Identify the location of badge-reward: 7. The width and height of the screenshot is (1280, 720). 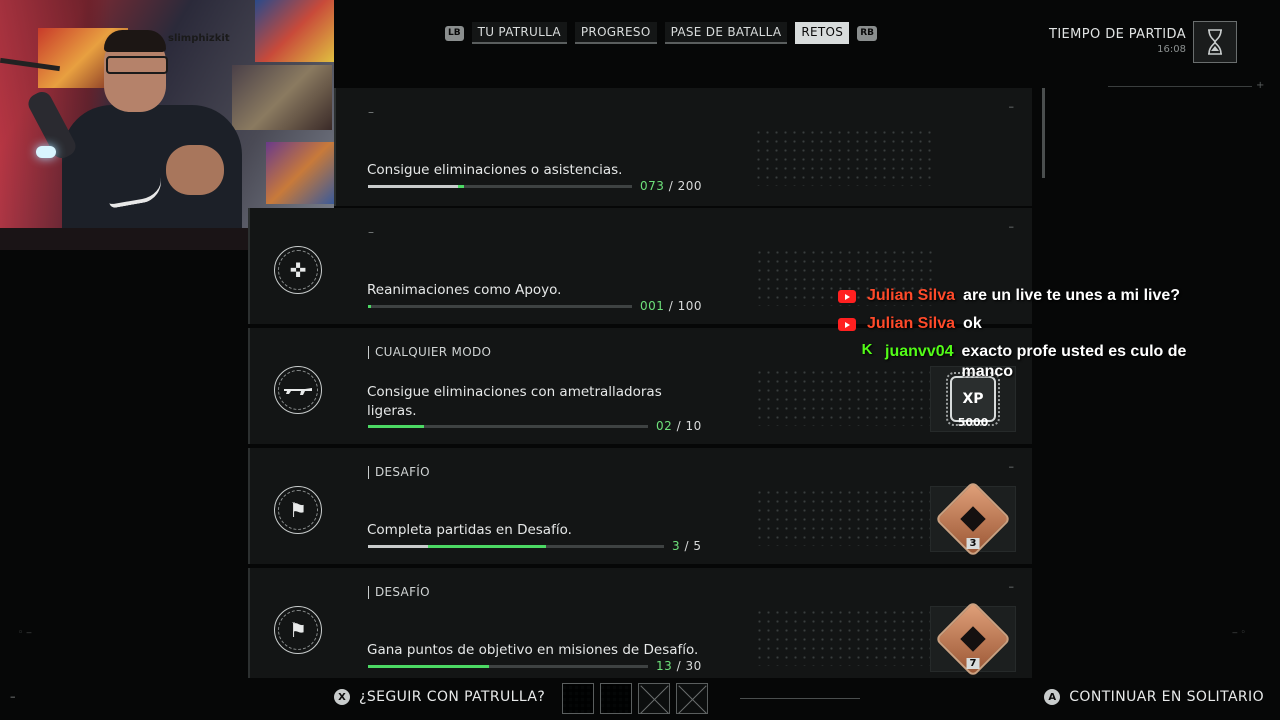
(973, 639).